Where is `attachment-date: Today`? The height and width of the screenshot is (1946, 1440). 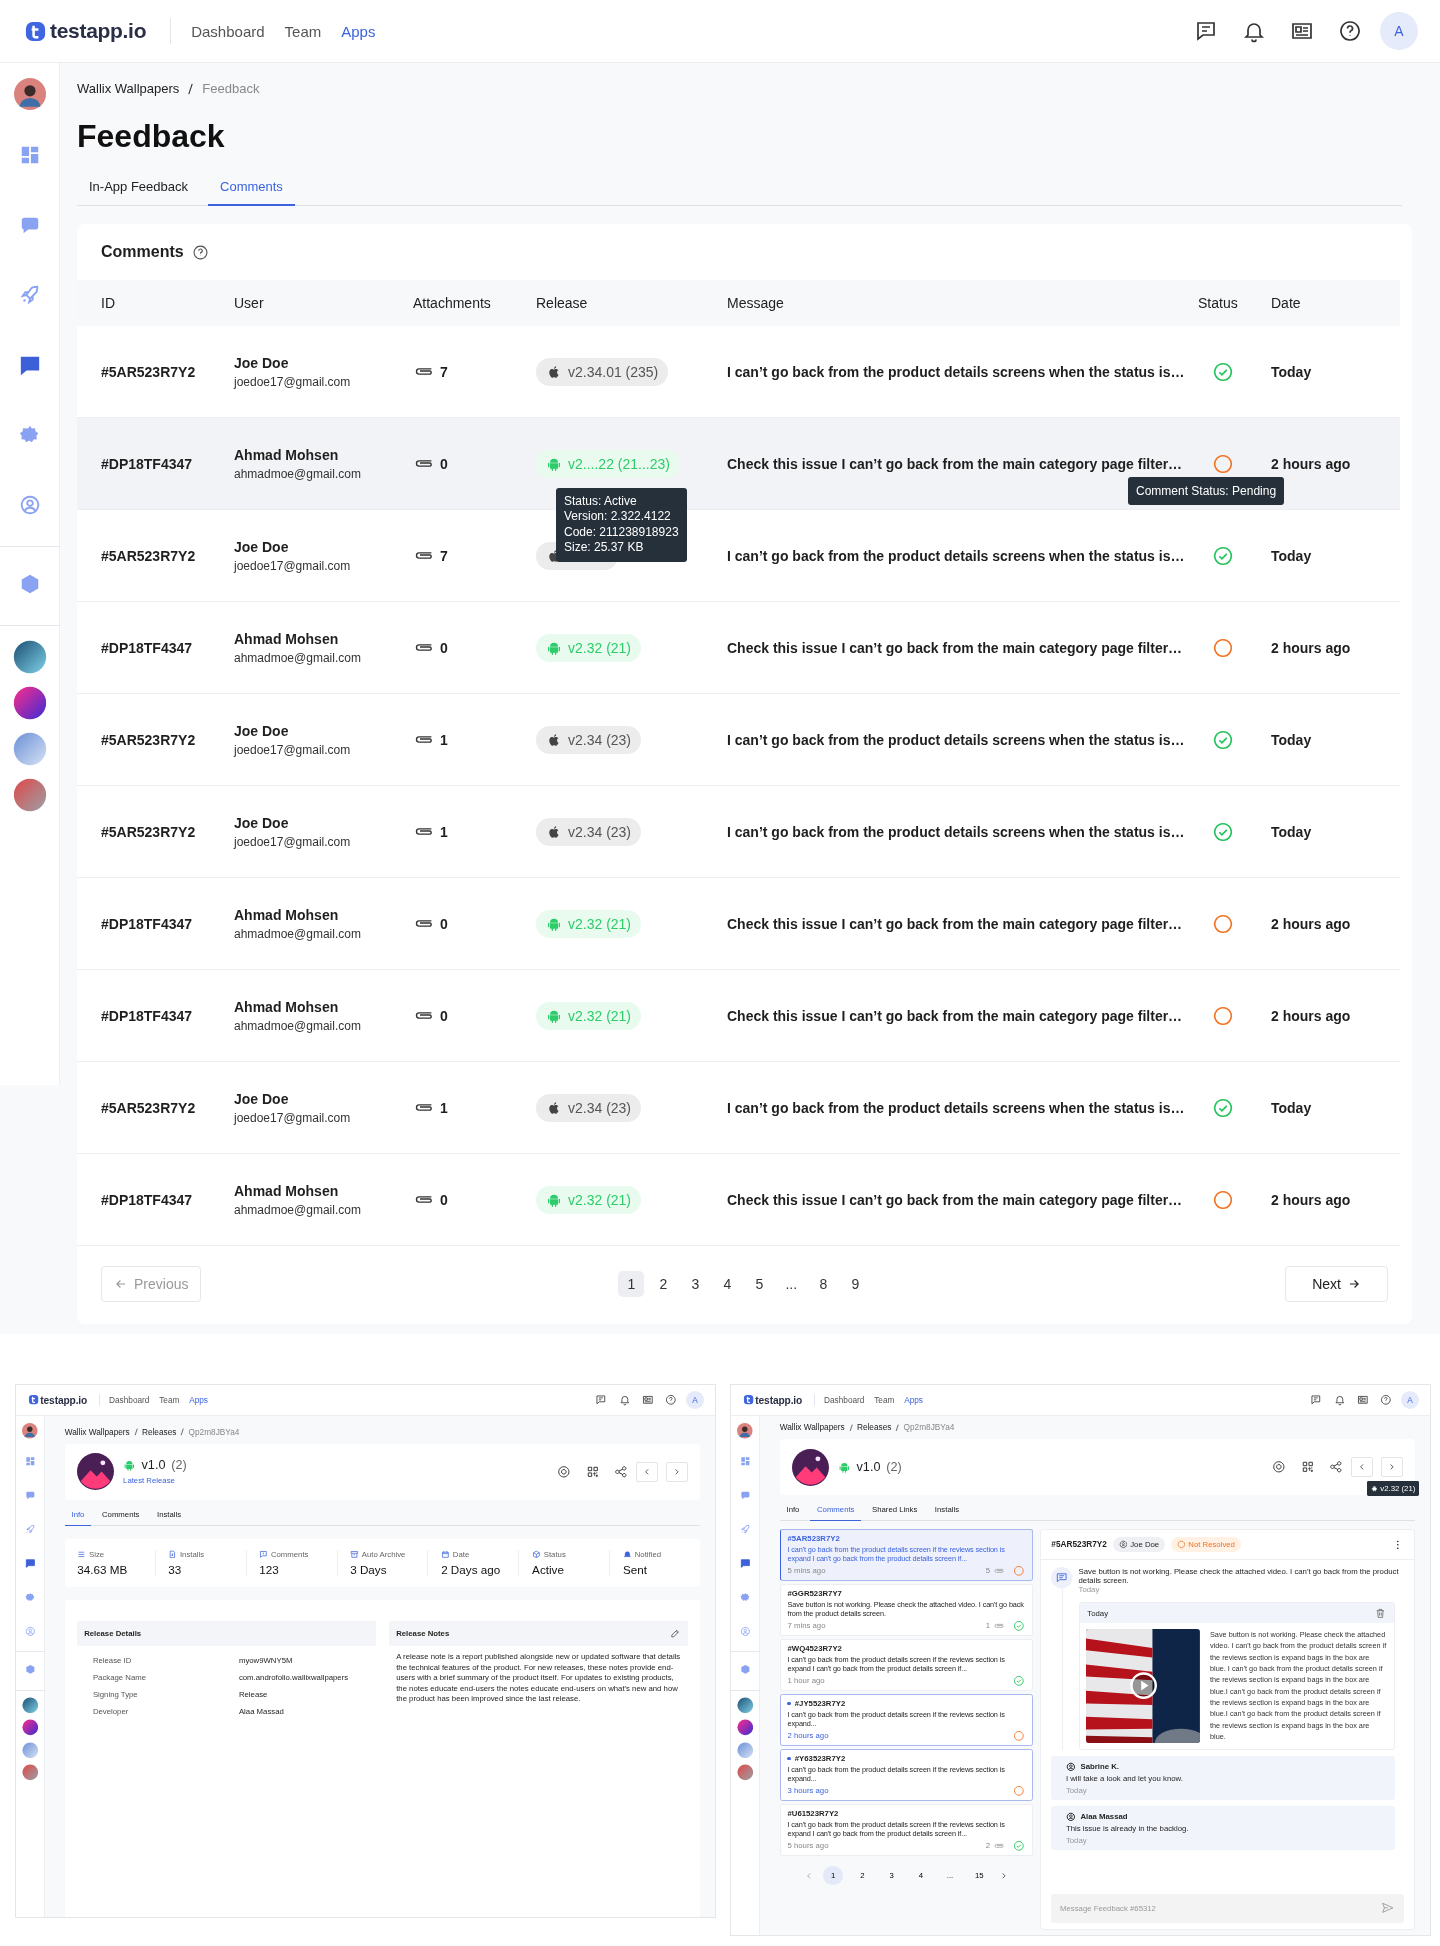 attachment-date: Today is located at coordinates (1098, 1613).